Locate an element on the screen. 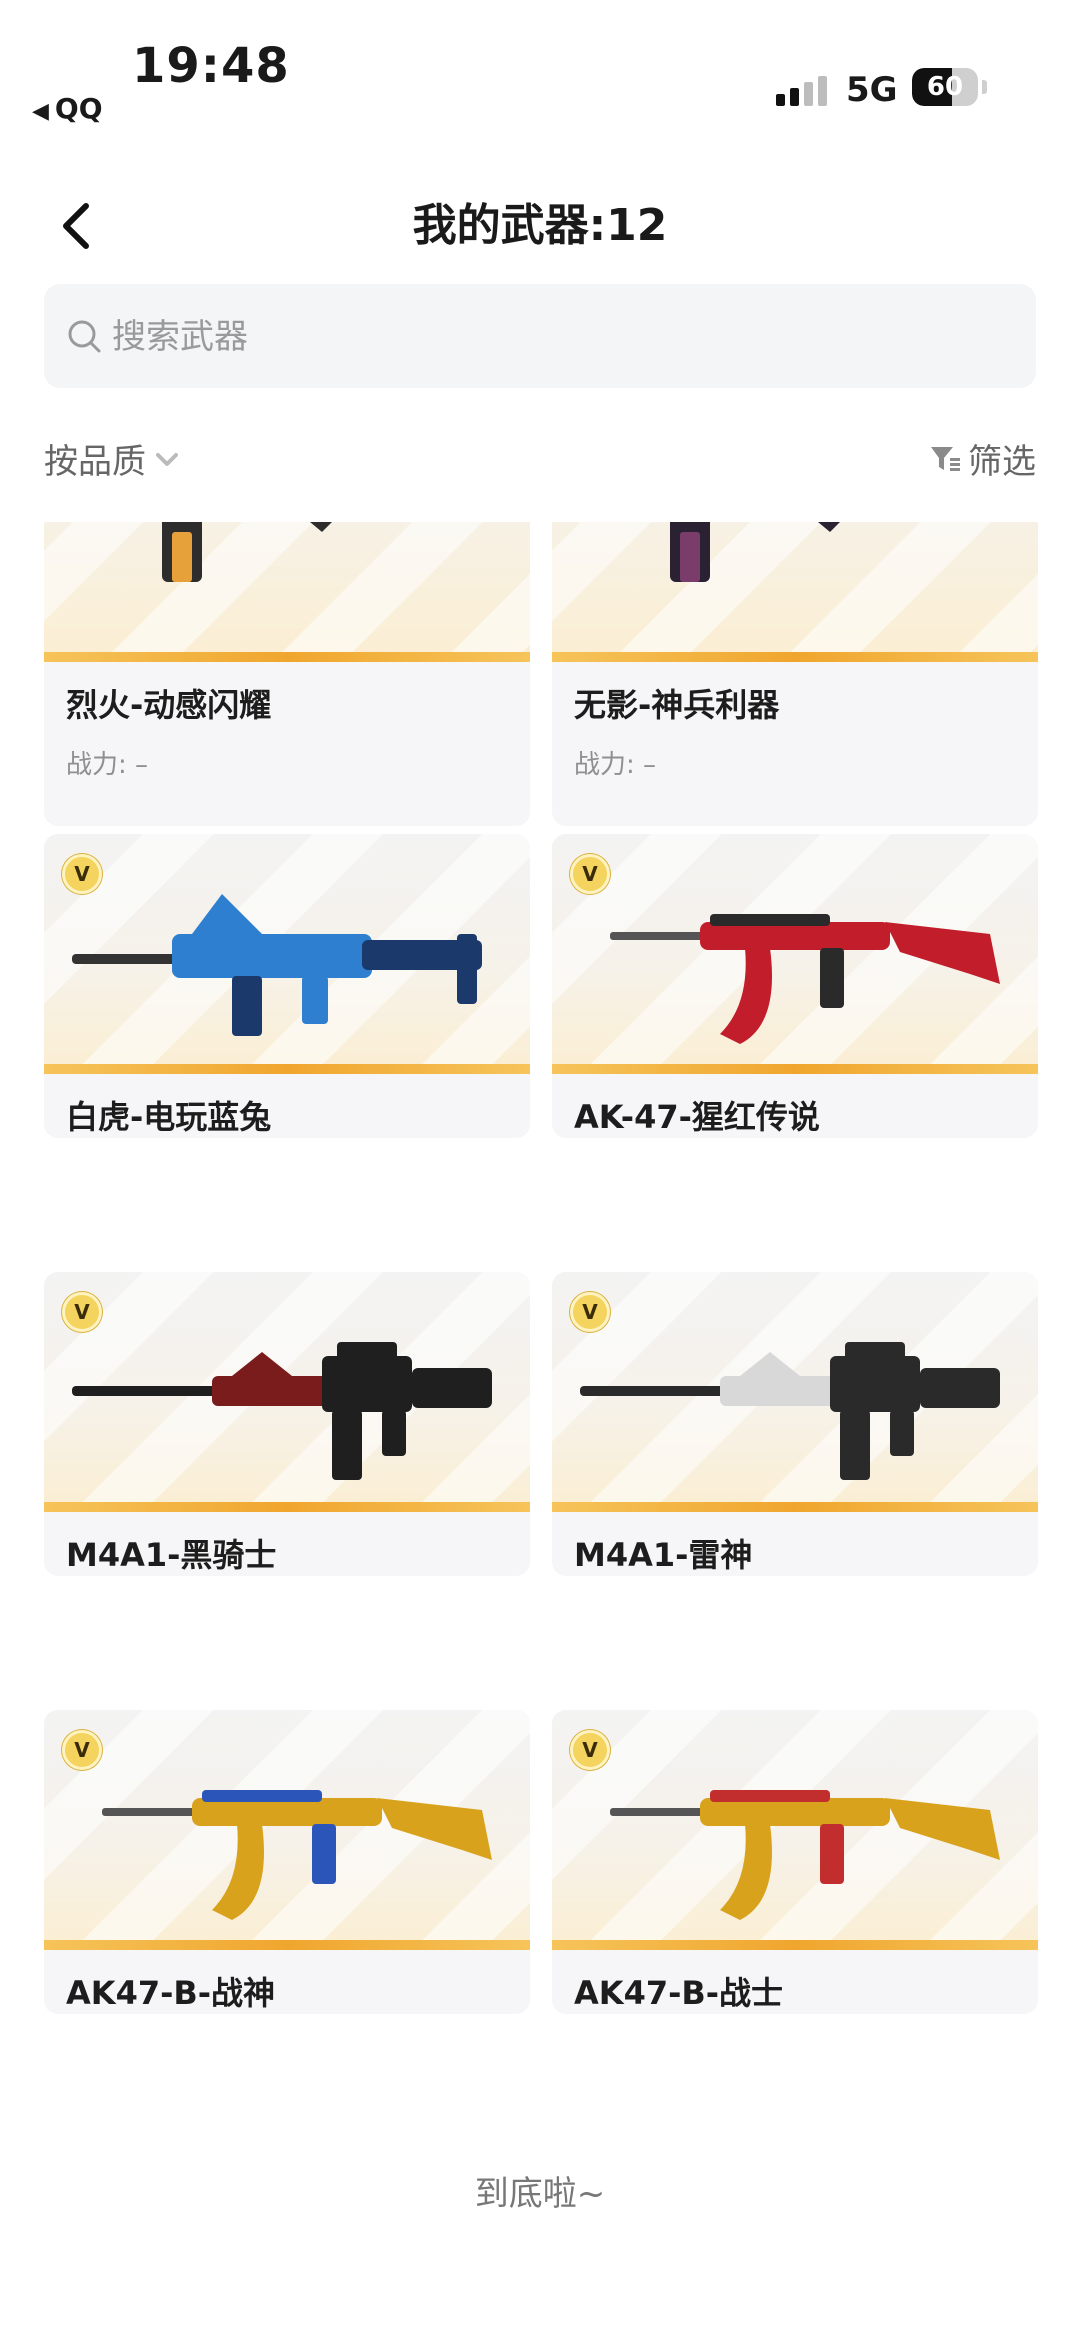  weapon-card: V M4A1-雷神 战力: – is located at coordinates (795, 1424).